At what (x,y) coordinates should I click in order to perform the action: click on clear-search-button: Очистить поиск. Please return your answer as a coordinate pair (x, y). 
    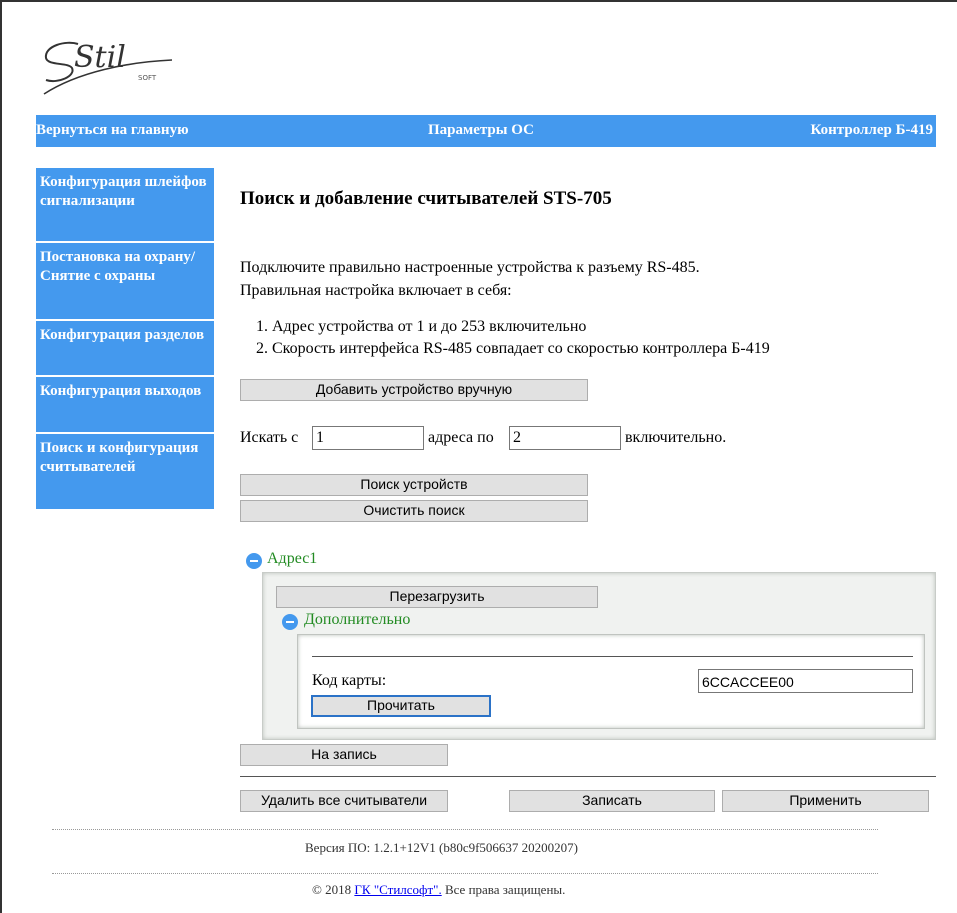
    Looking at the image, I should click on (414, 511).